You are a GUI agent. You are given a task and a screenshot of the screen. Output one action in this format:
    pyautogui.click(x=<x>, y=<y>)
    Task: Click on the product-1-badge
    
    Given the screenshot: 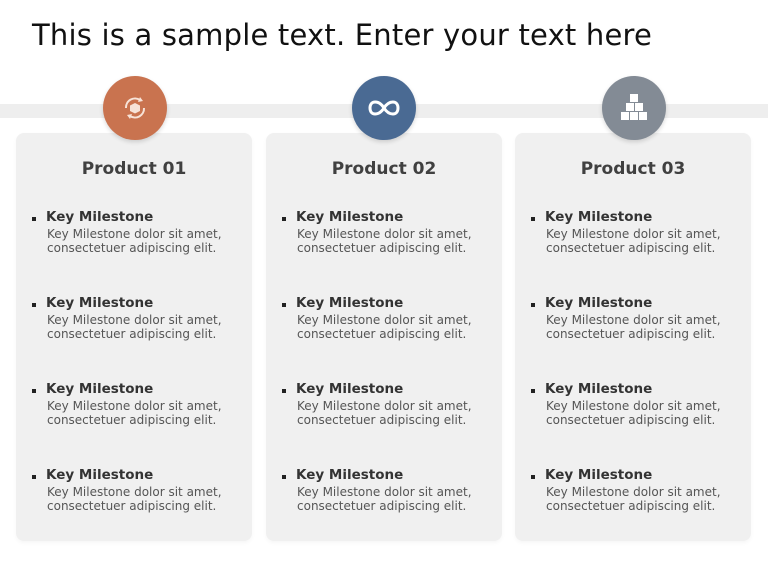 What is the action you would take?
    pyautogui.click(x=135, y=108)
    